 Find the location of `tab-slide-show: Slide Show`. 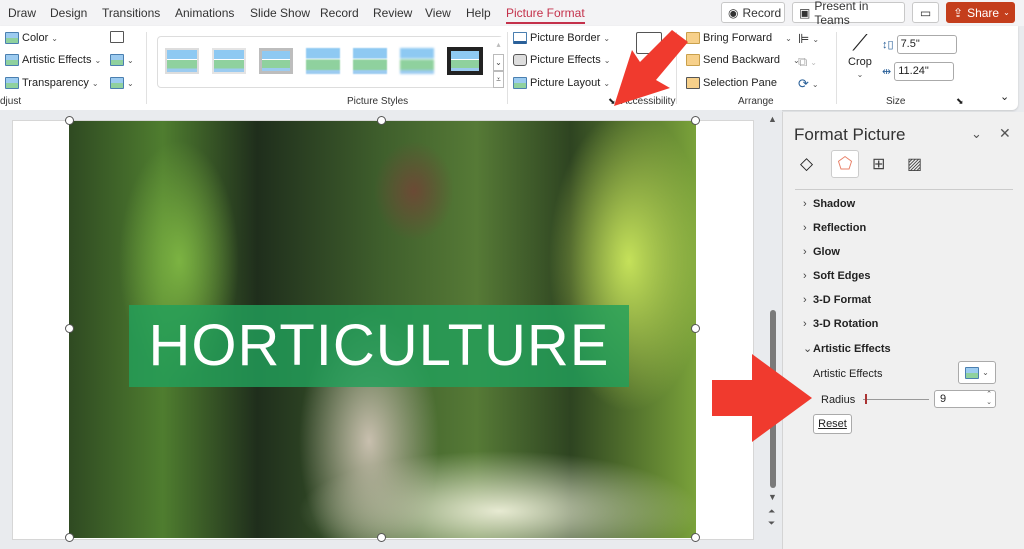

tab-slide-show: Slide Show is located at coordinates (280, 13).